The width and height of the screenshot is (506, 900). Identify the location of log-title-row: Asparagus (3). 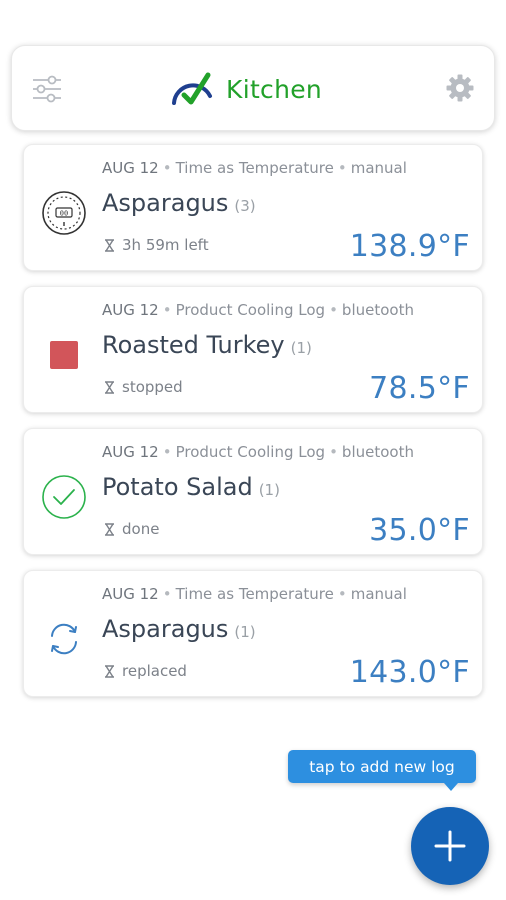
(179, 203).